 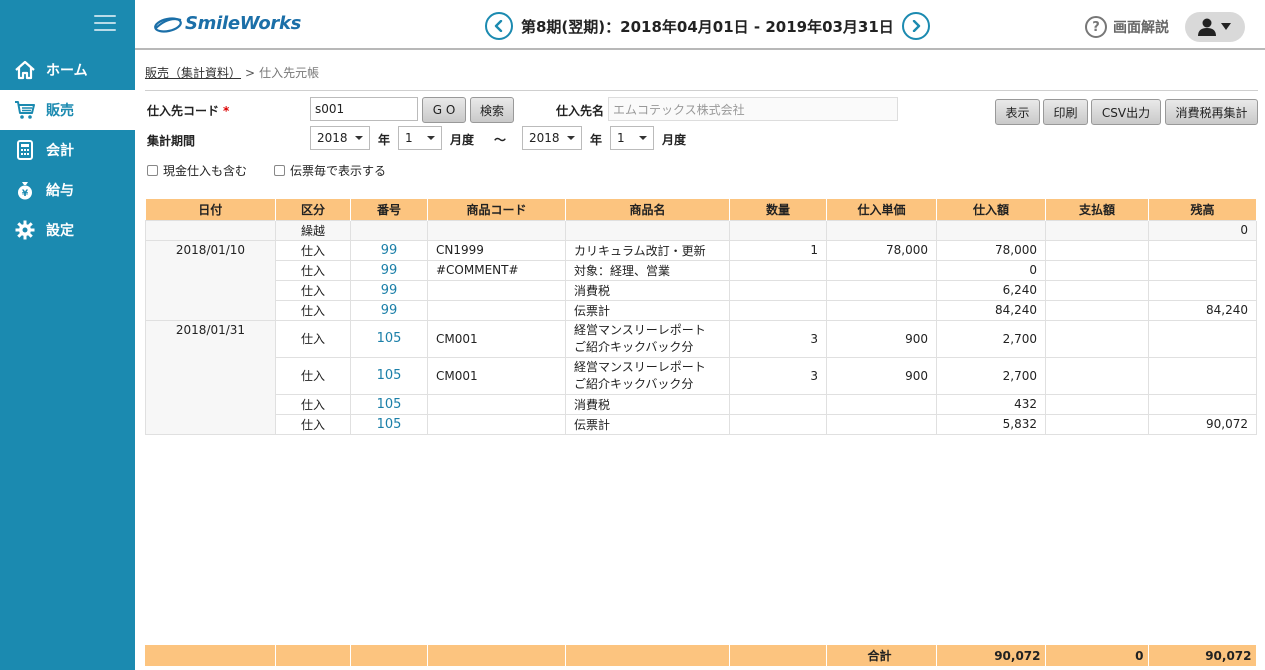 What do you see at coordinates (389, 209) in the screenshot?
I see `column-header: 番号` at bounding box center [389, 209].